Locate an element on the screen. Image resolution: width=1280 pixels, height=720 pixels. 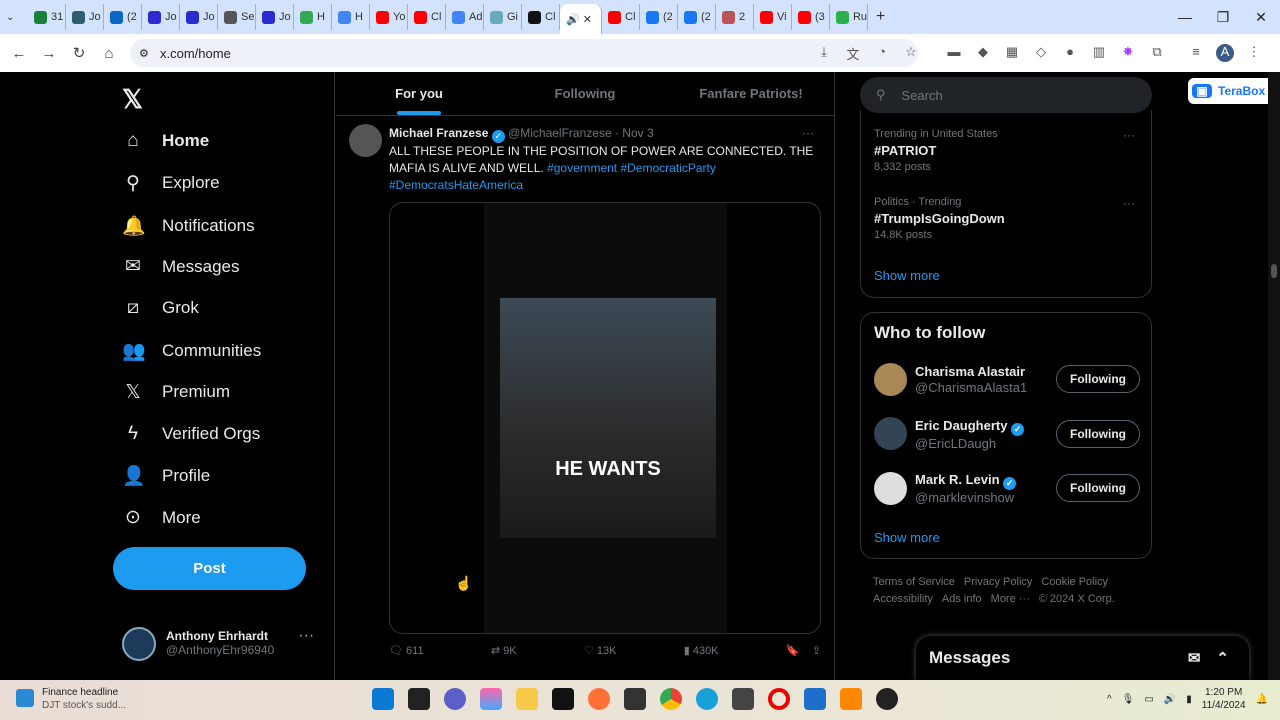
file-explorer-icon is located at coordinates (527, 699).